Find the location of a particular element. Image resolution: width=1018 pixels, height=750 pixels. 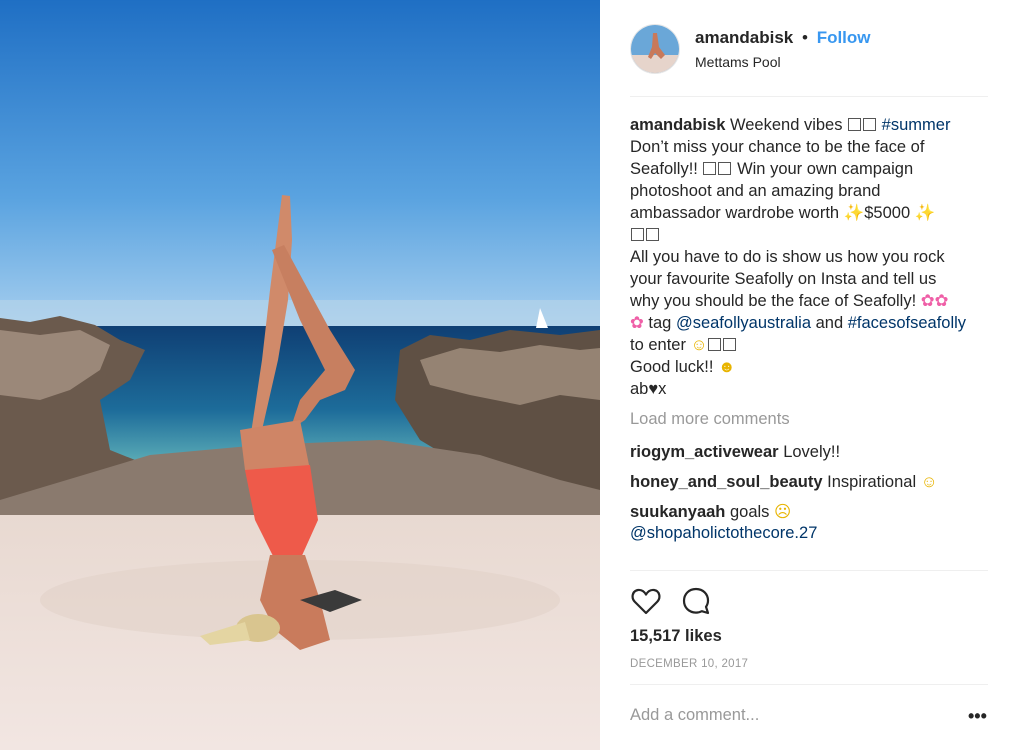

location-link: Mettams Pool is located at coordinates (738, 62).